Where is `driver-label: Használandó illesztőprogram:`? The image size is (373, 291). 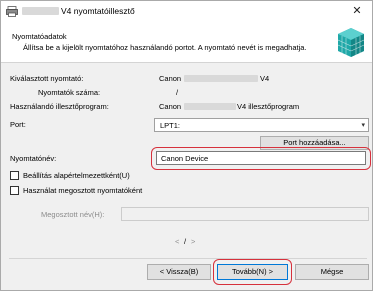
driver-label: Használandó illesztőprogram: is located at coordinates (59, 106).